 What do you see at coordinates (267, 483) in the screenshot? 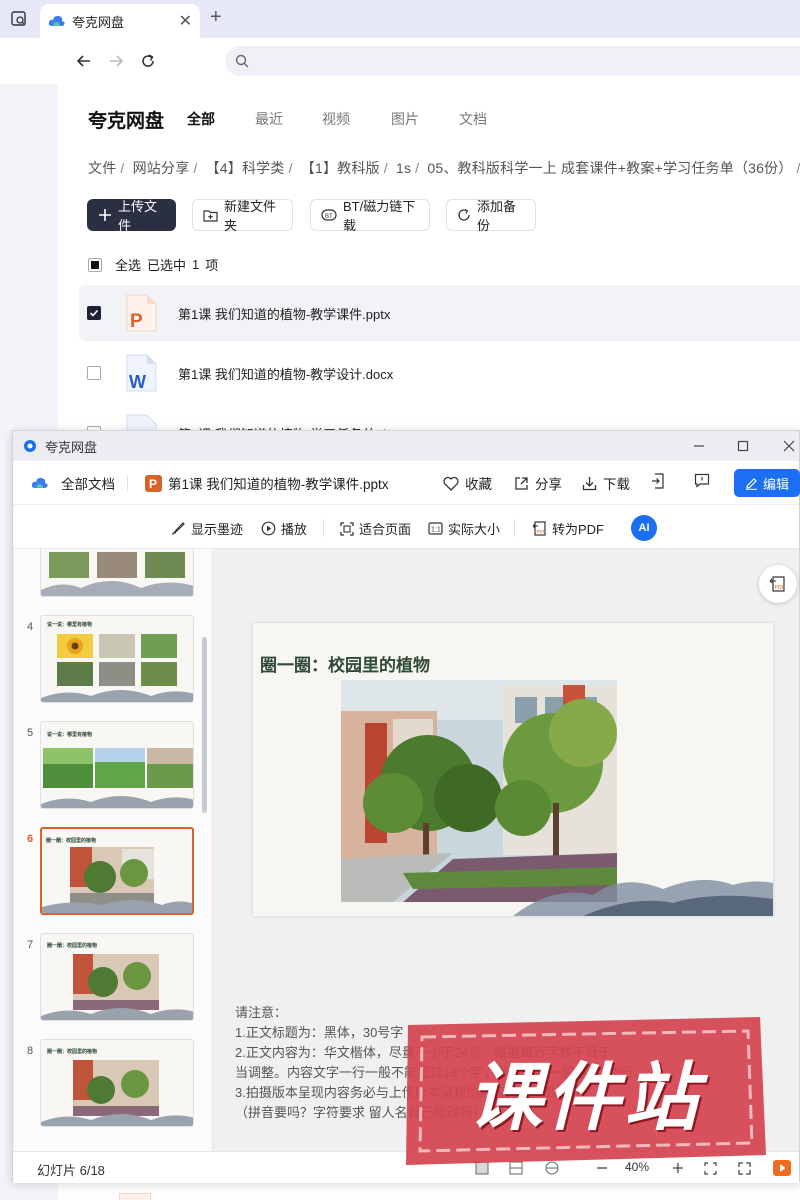
I see `viewer-file-title: P 第1课 我们知道的植物-教学课件.pptx` at bounding box center [267, 483].